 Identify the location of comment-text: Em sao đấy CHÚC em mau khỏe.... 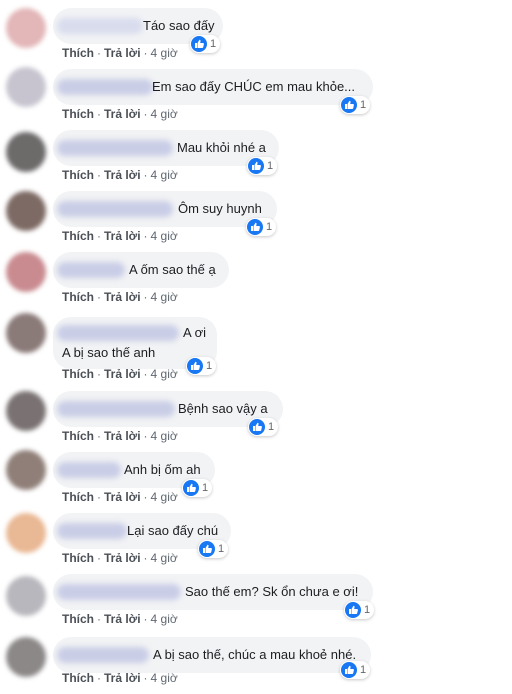
(254, 86).